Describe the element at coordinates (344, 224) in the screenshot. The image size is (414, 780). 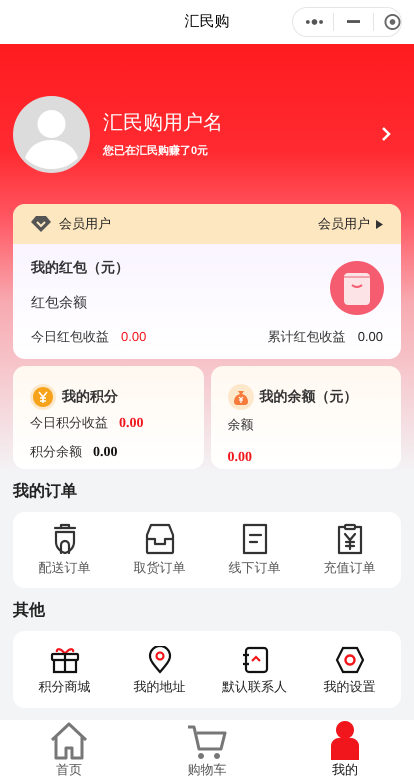
I see `member-level-link: 会员用户` at that location.